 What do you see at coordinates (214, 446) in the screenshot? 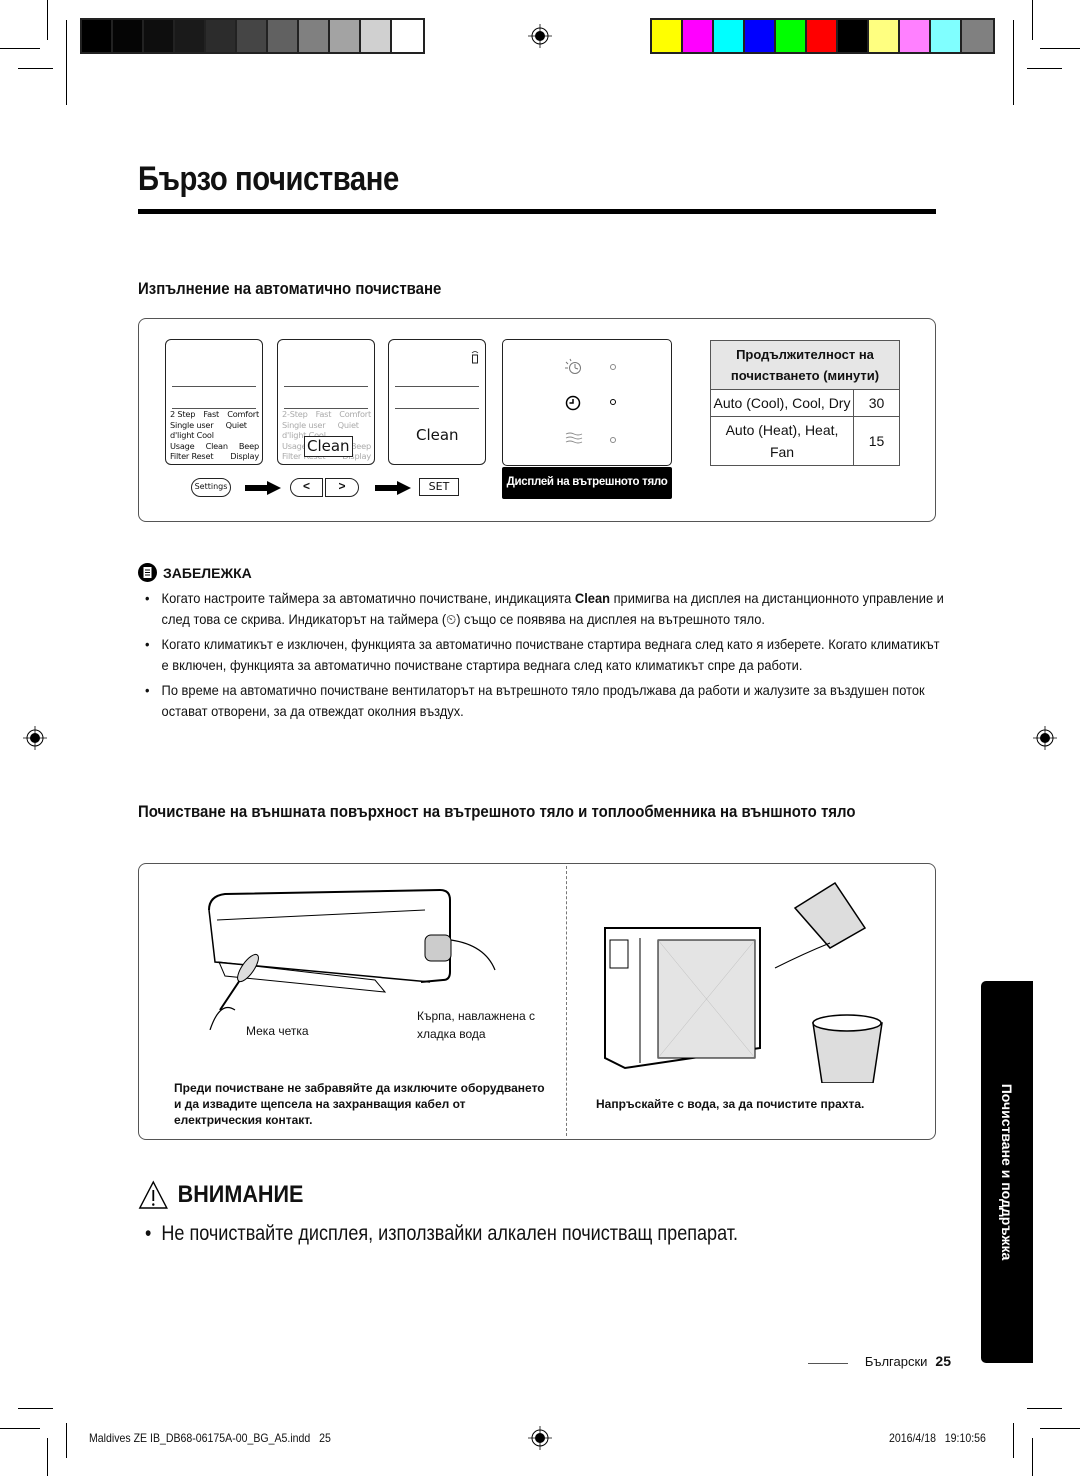
I see `remote-option-row: Usage Clean Beep` at bounding box center [214, 446].